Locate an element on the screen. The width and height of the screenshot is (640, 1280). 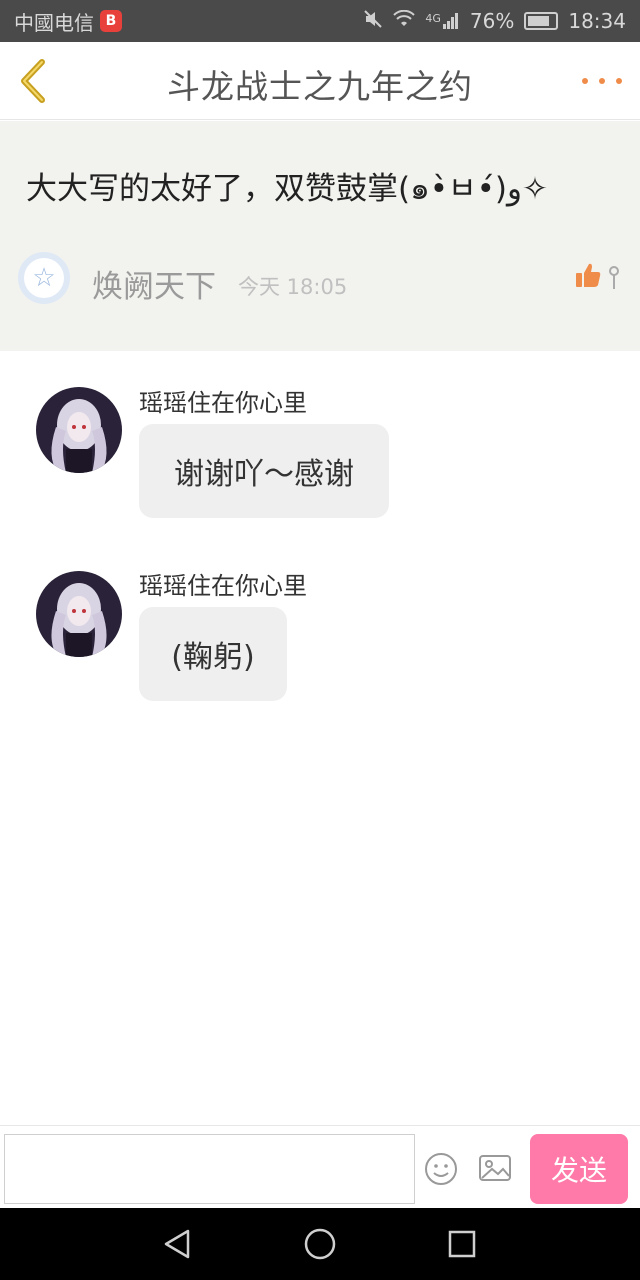
more-options-button is located at coordinates (602, 81).